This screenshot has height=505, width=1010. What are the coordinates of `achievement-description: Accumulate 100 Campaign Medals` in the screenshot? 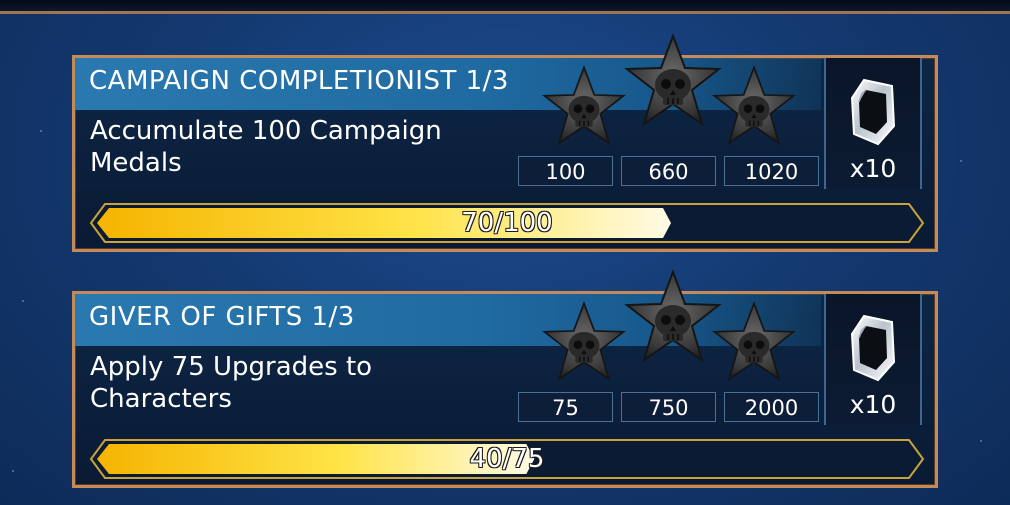 It's located at (266, 147).